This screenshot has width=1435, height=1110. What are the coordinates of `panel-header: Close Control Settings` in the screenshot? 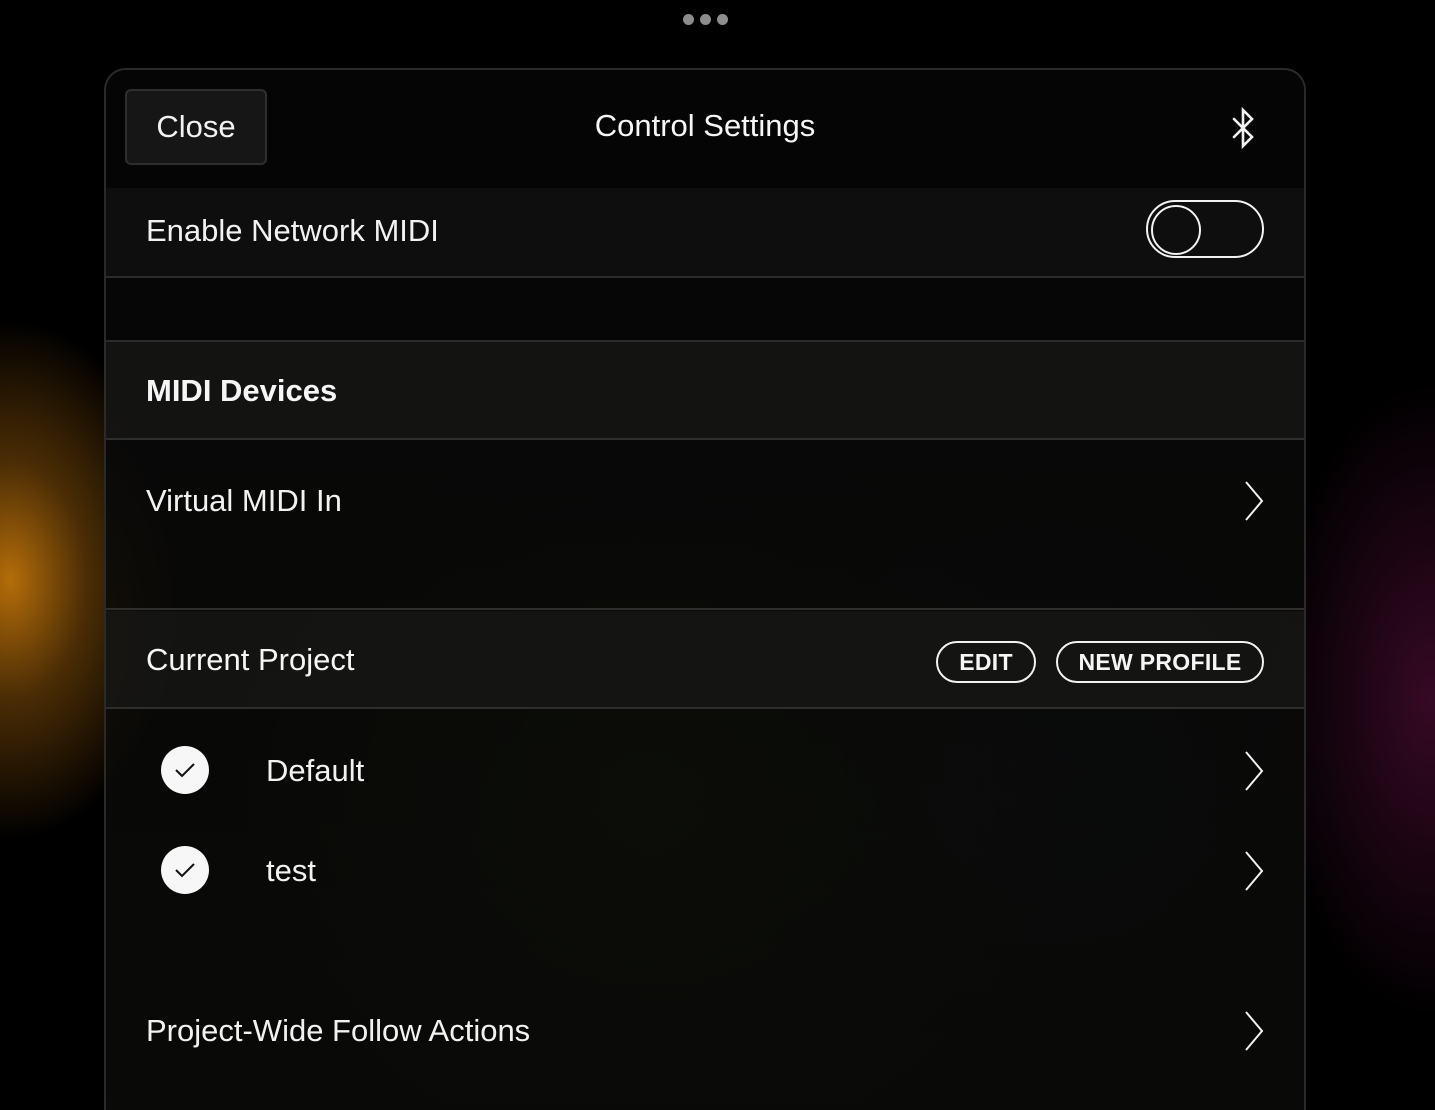 It's located at (705, 129).